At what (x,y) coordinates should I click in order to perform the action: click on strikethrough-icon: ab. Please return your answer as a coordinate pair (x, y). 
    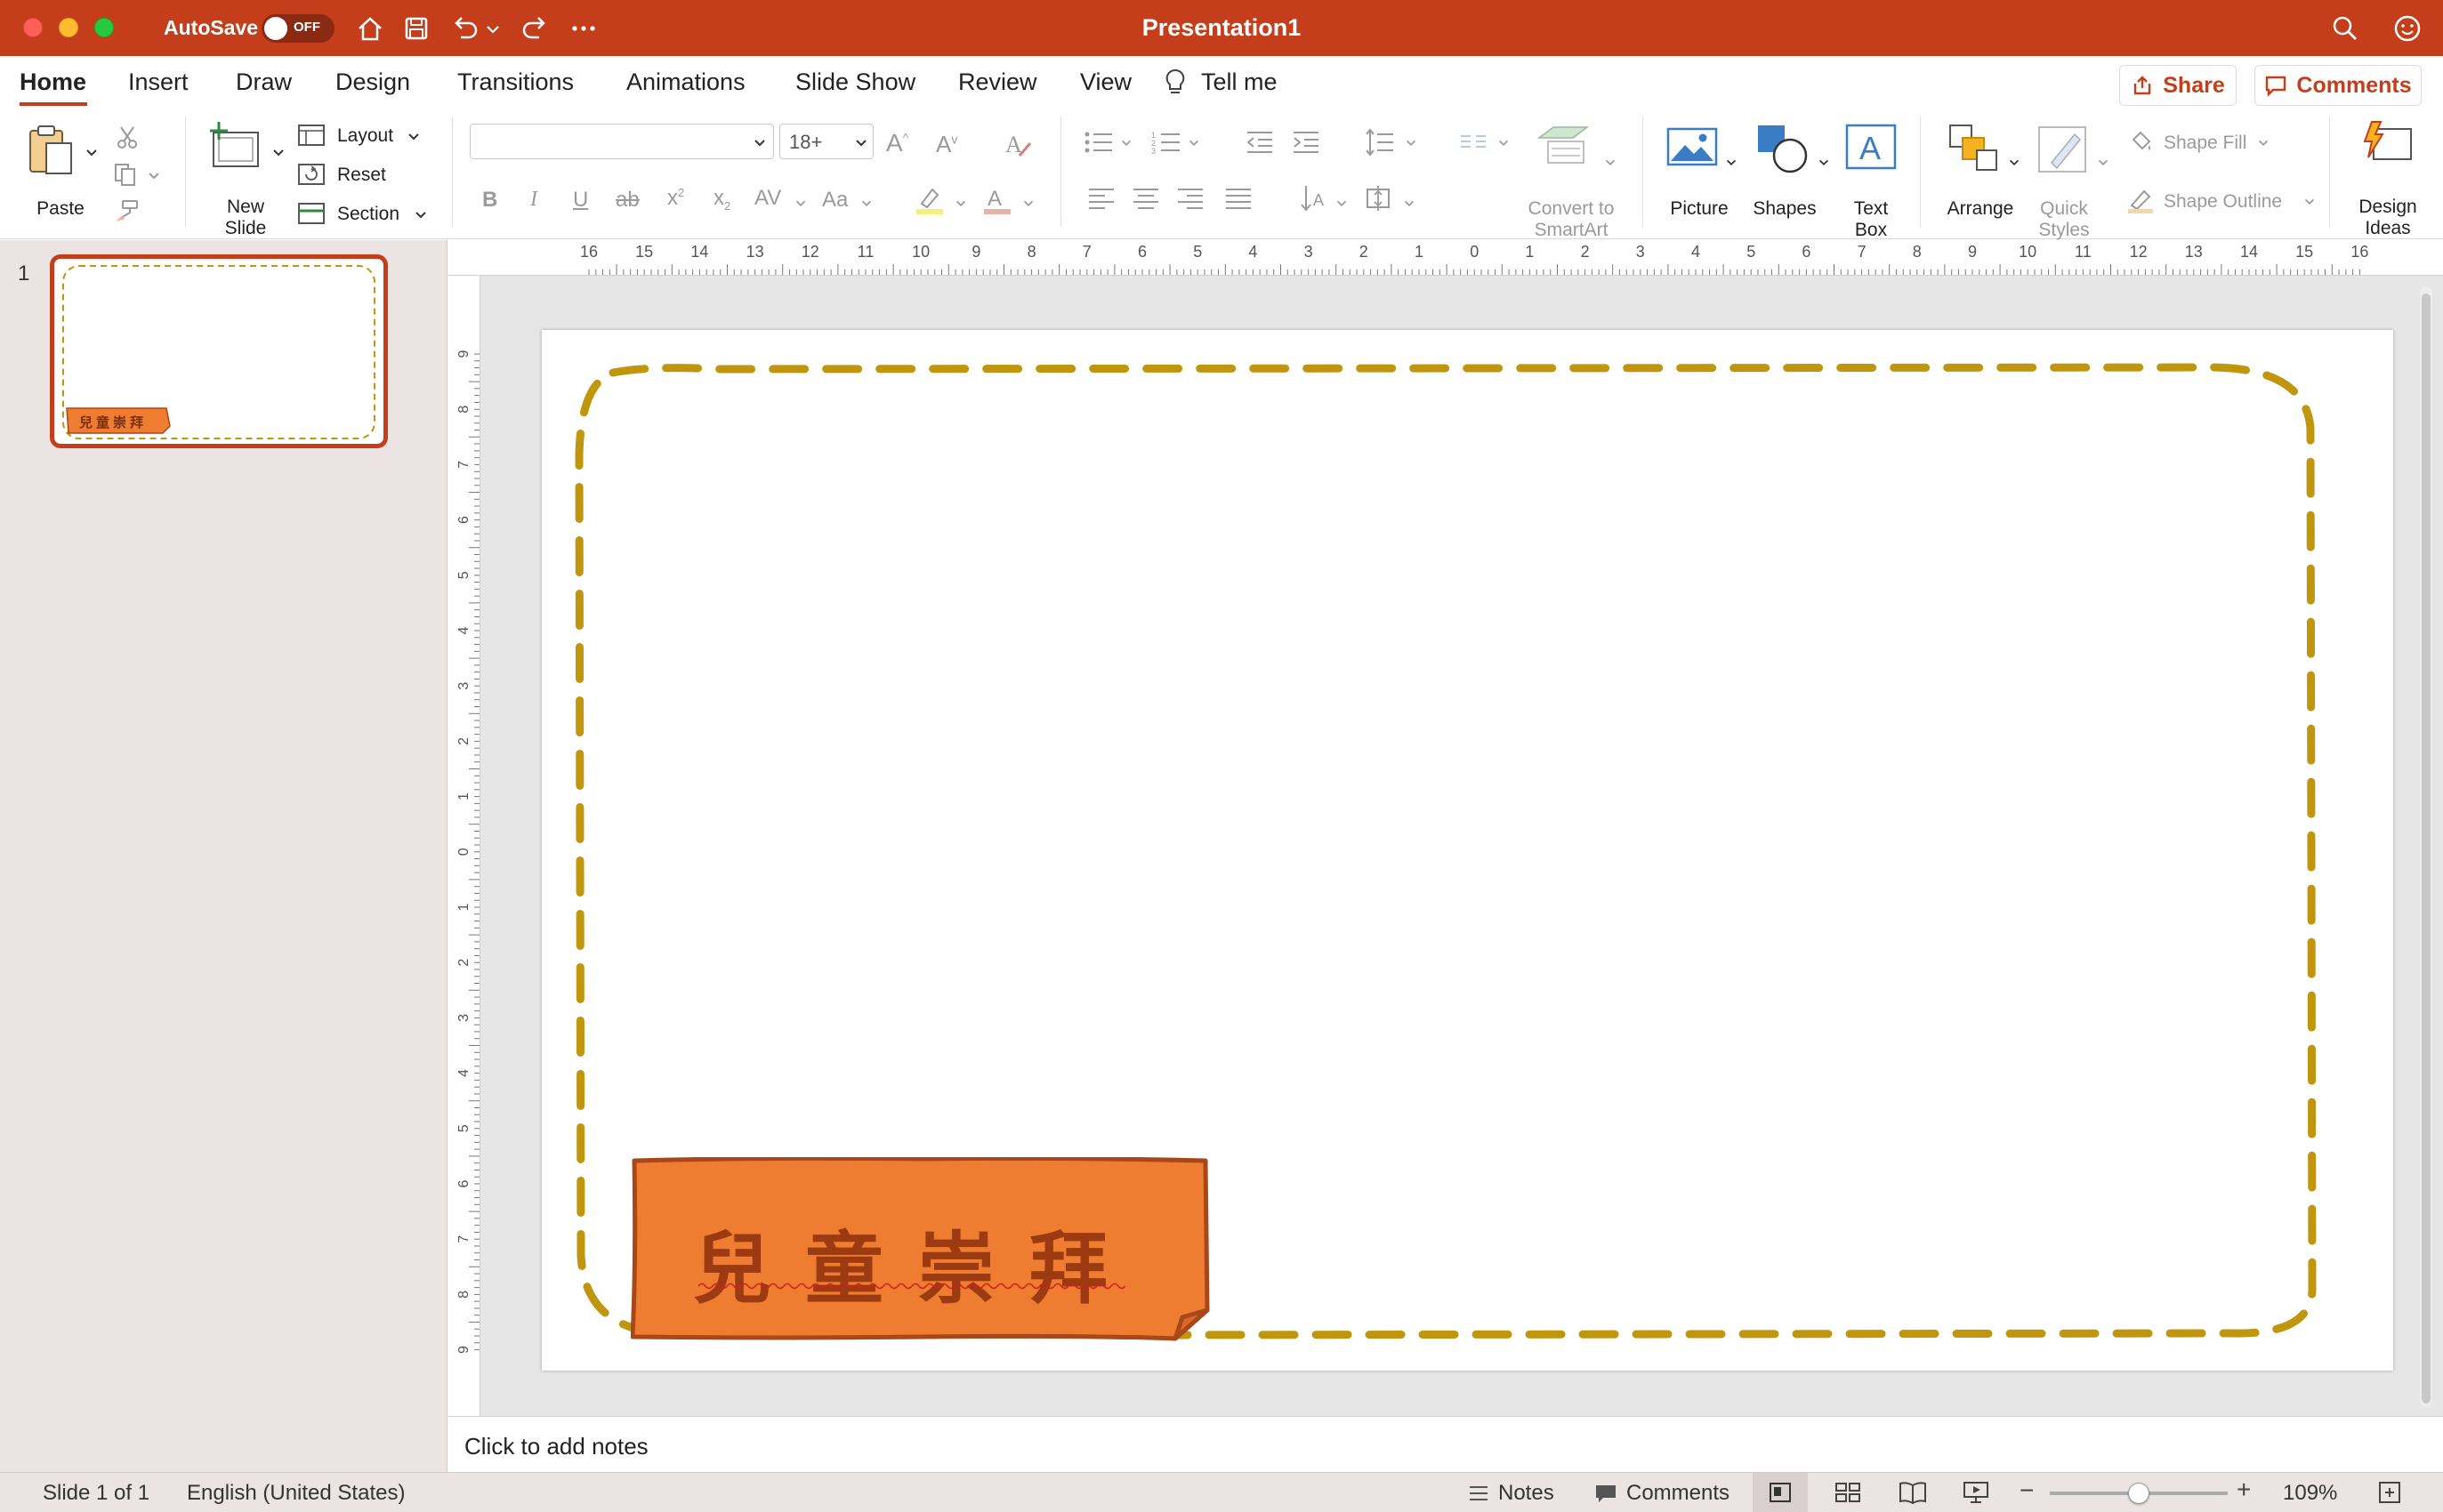
    Looking at the image, I should click on (628, 201).